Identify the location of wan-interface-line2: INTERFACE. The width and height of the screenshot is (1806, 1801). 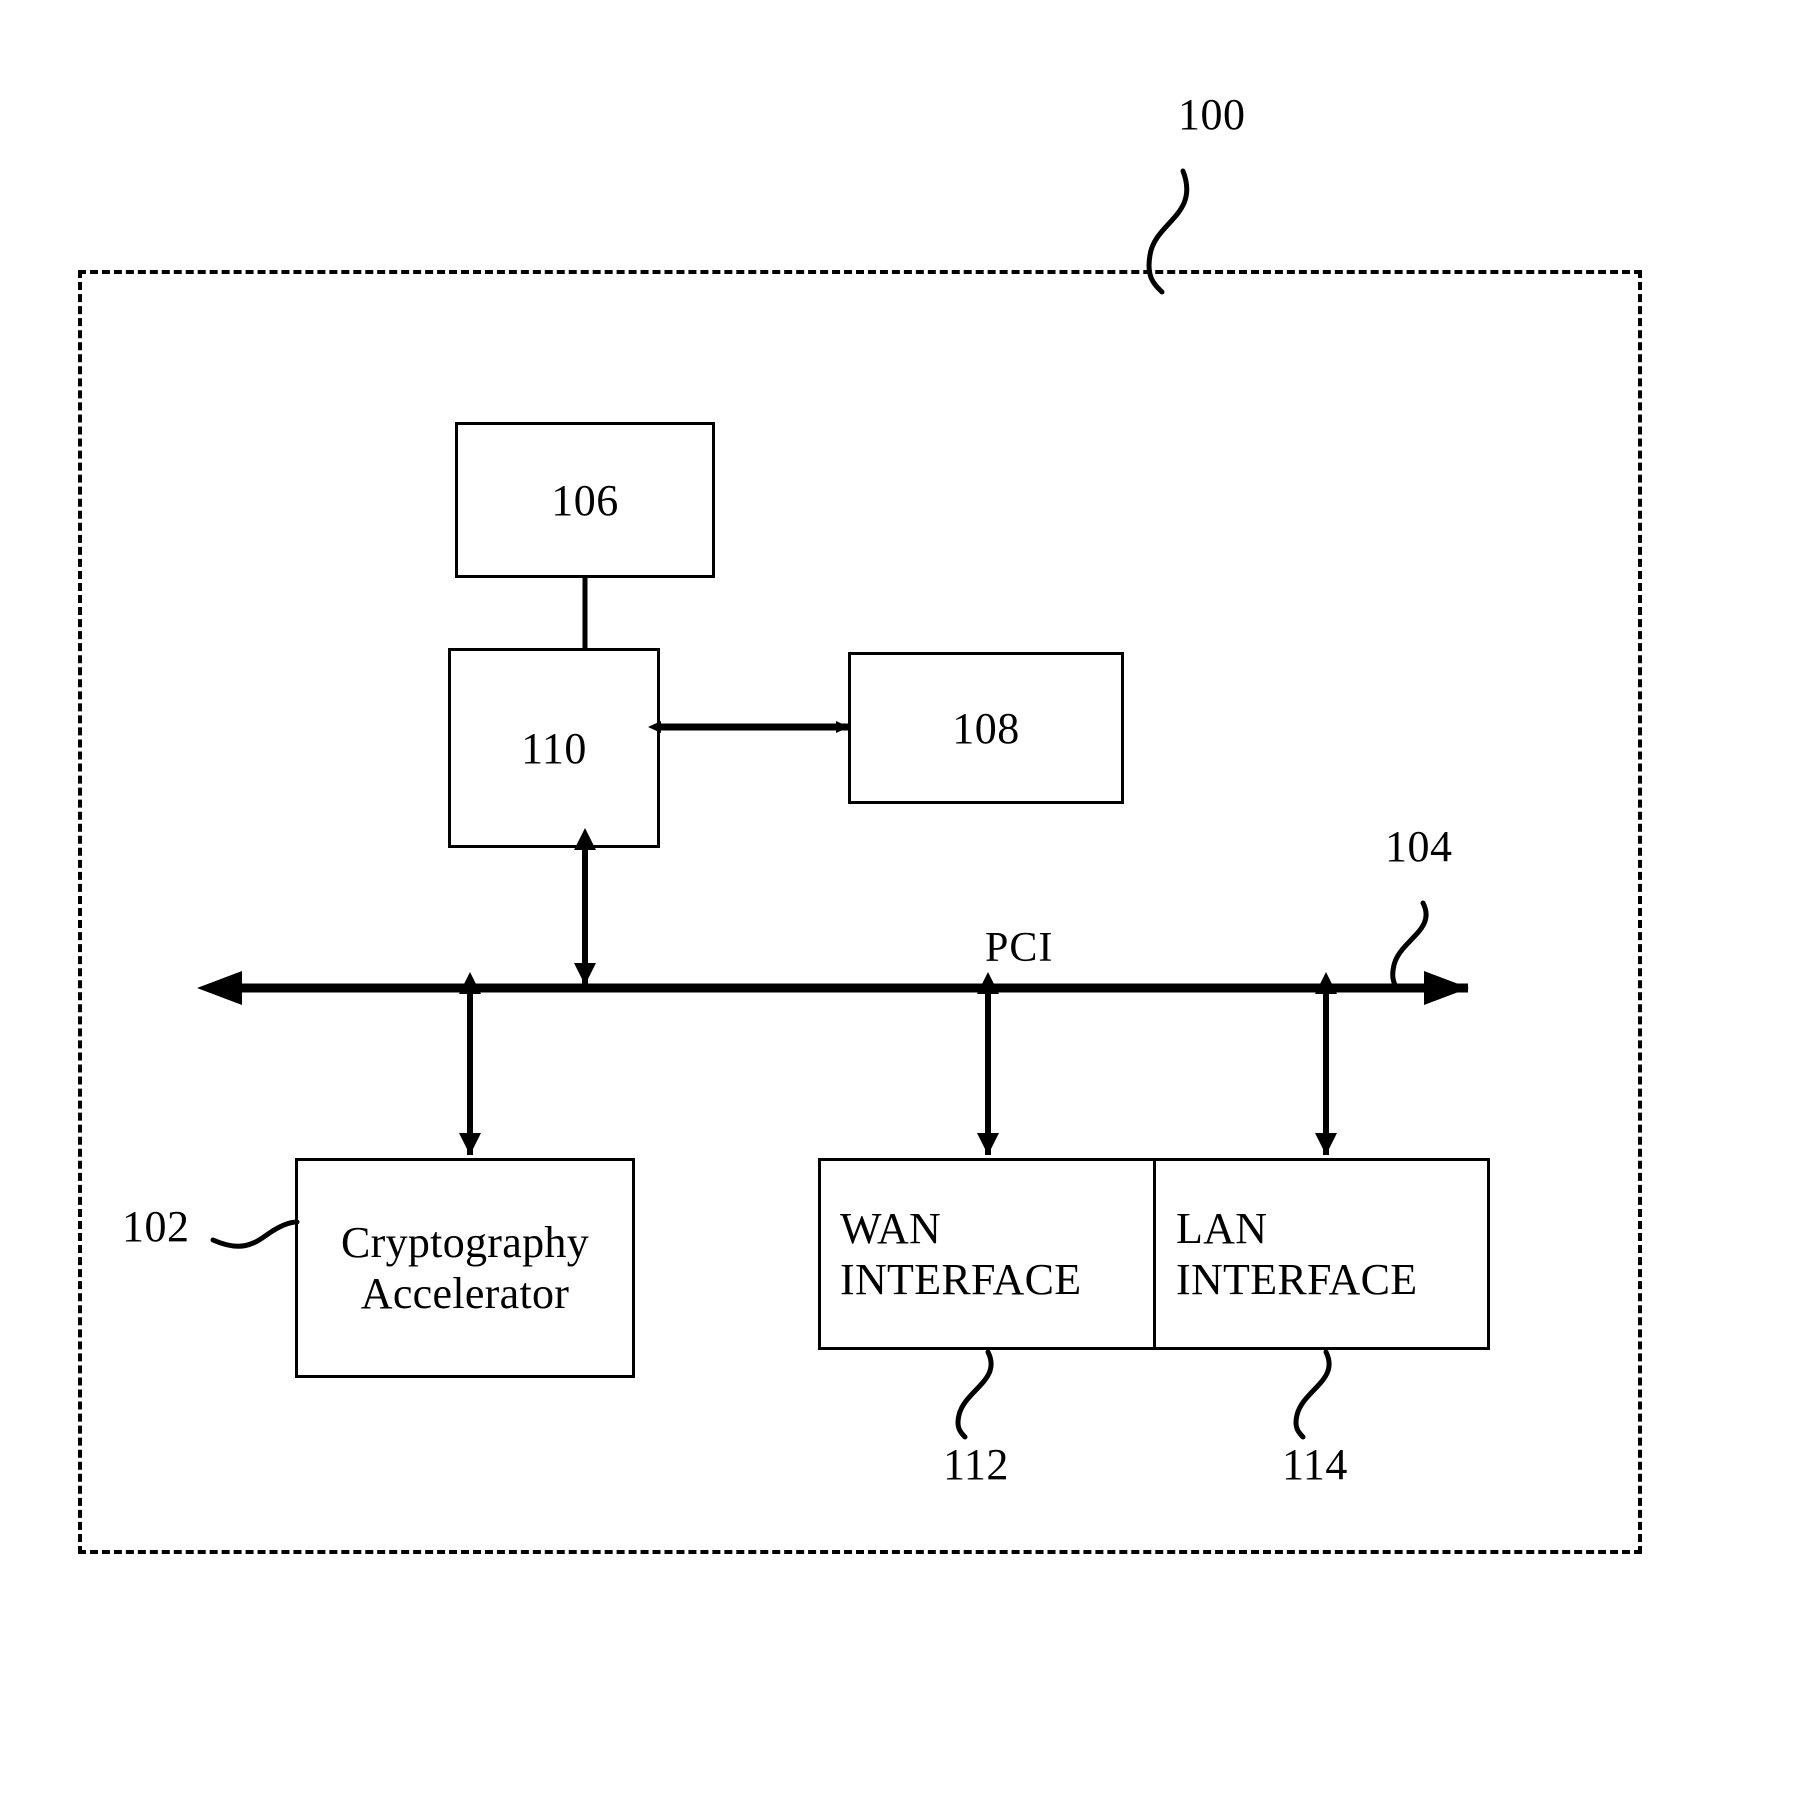
(961, 1279).